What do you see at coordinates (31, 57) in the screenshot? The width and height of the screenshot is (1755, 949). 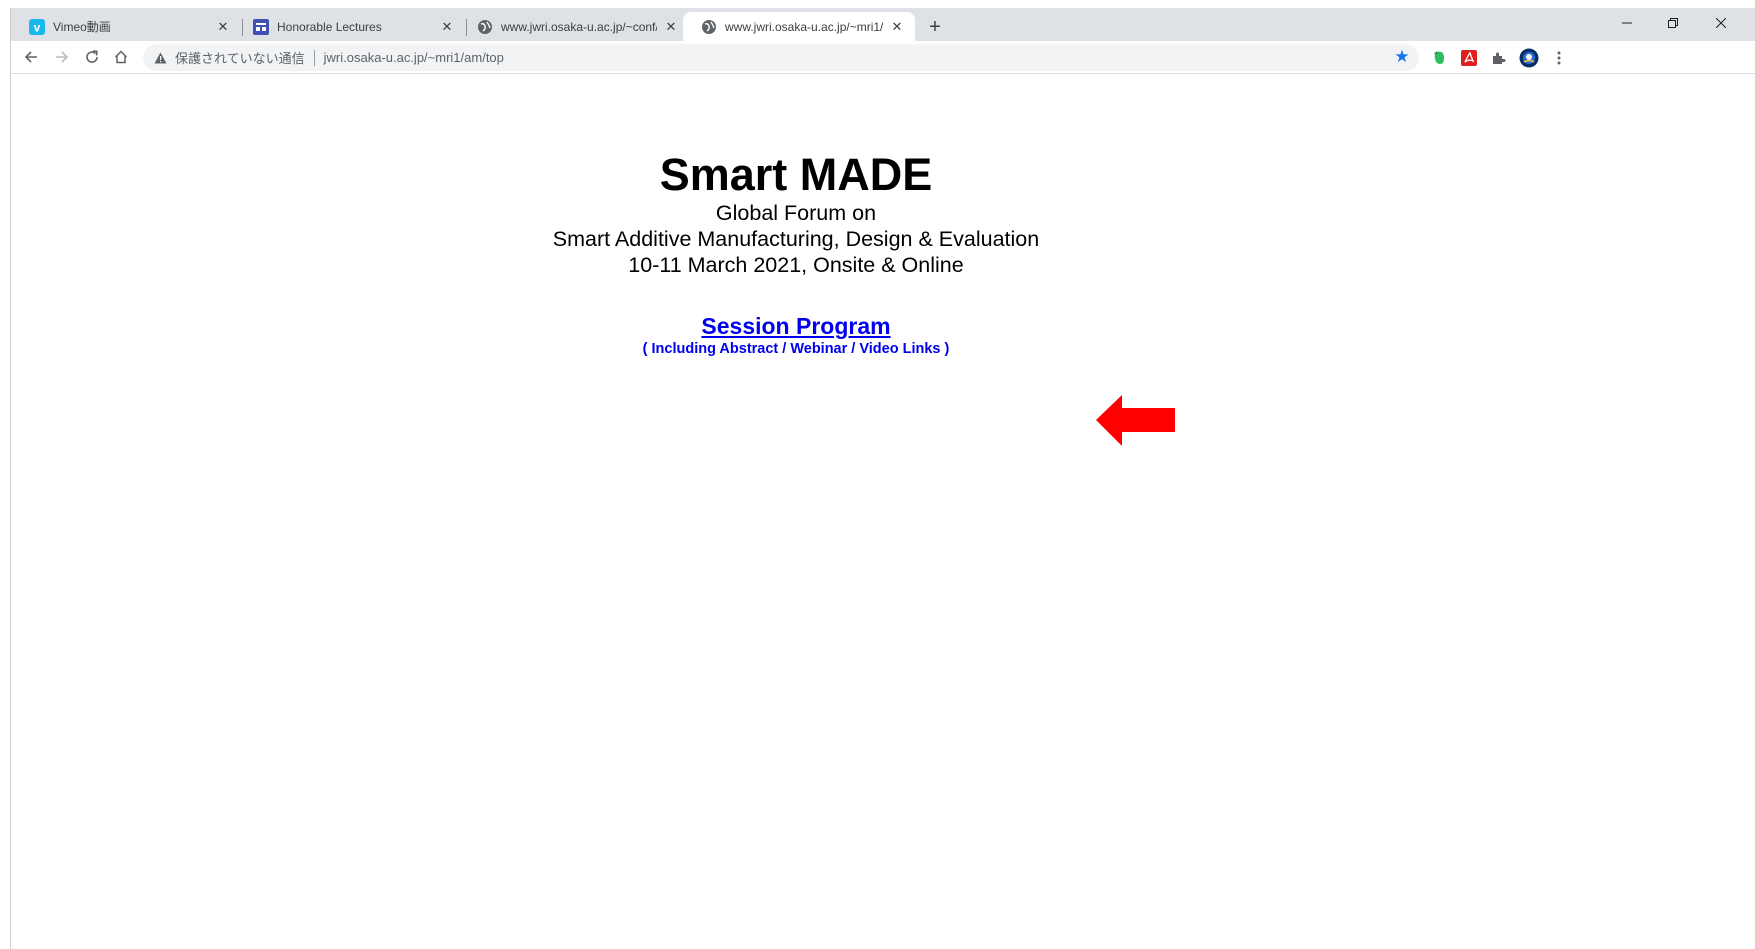 I see `back-arrow-icon` at bounding box center [31, 57].